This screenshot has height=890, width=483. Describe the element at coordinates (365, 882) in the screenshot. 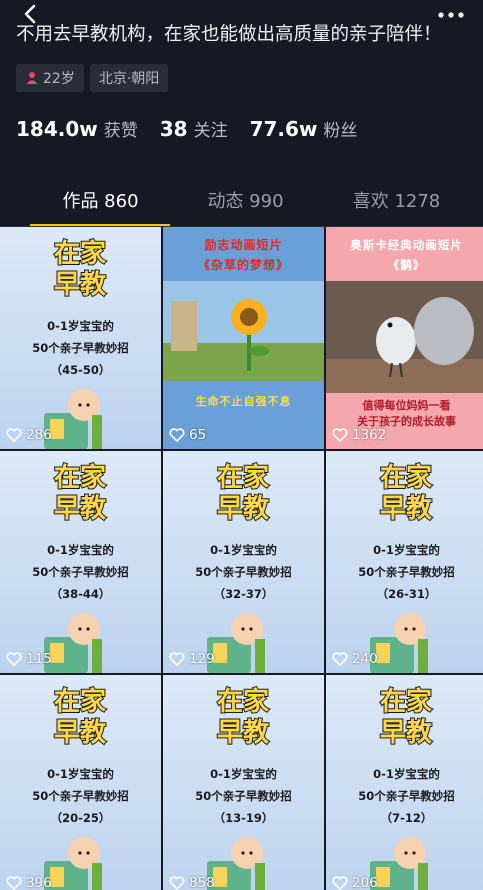

I see `like-count-value: 206` at that location.